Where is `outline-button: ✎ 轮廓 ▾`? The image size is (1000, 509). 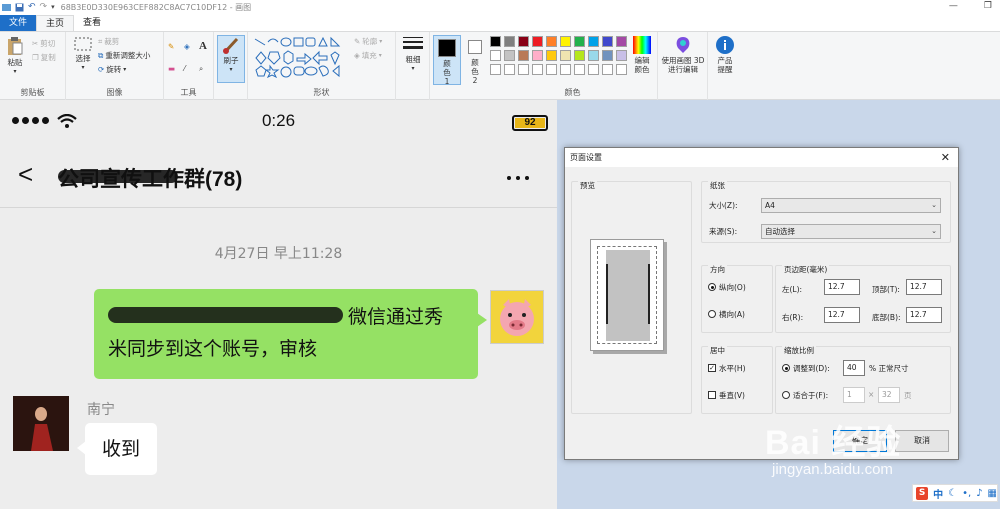
outline-button: ✎ 轮廓 ▾ is located at coordinates (368, 41).